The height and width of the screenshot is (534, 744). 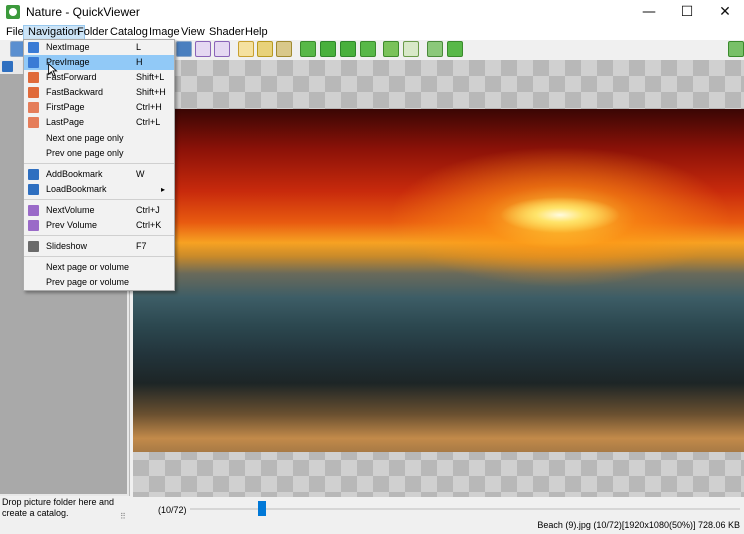 What do you see at coordinates (193, 32) in the screenshot?
I see `menu-view: View` at bounding box center [193, 32].